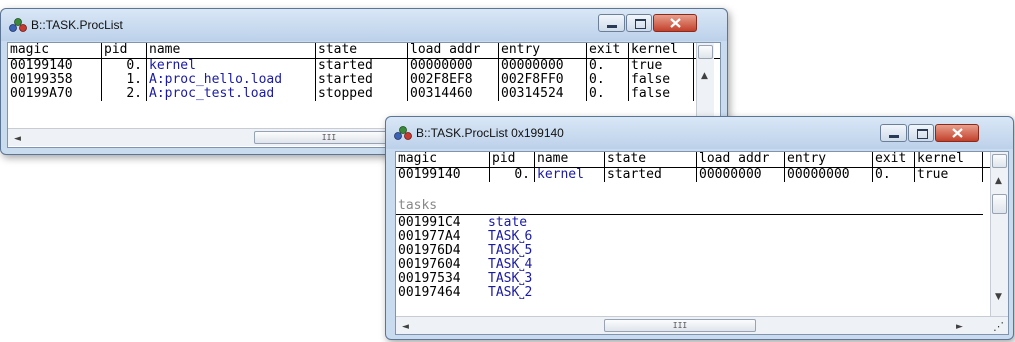  I want to click on vertical-scroll-header-box, so click(999, 161).